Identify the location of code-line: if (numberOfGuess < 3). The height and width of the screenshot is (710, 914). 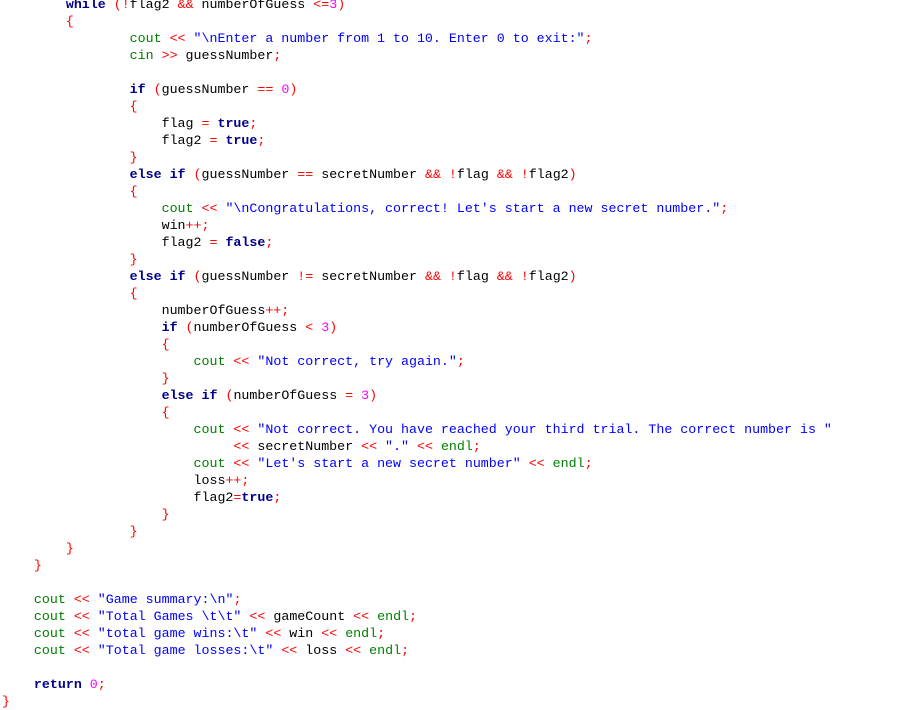
(417, 327).